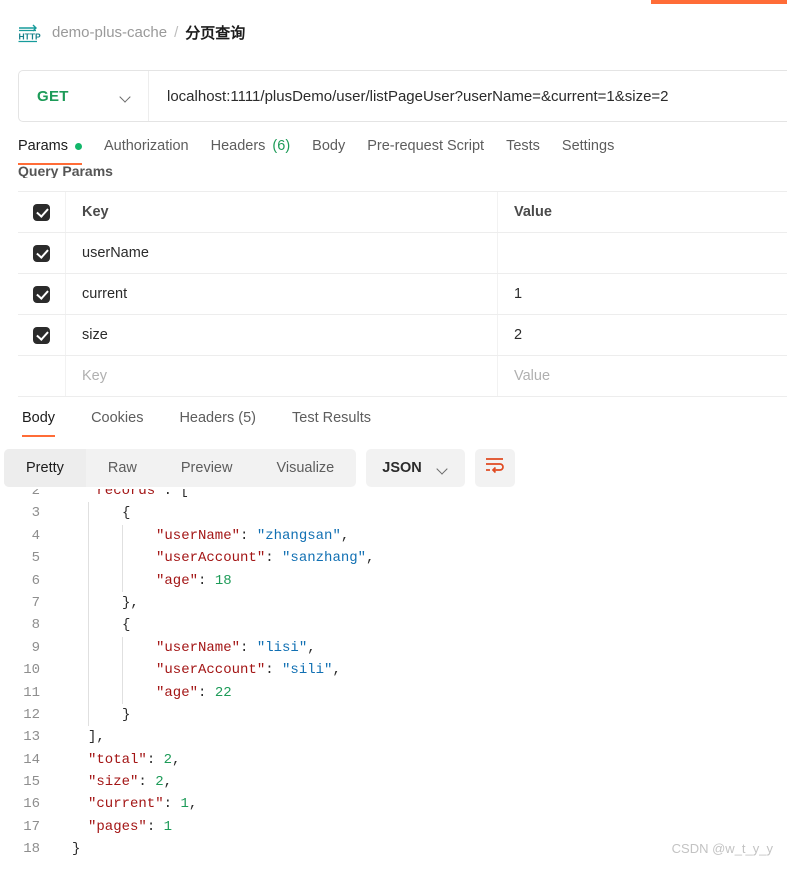 This screenshot has height=870, width=787. I want to click on request-tab-tests: Tests, so click(534, 151).